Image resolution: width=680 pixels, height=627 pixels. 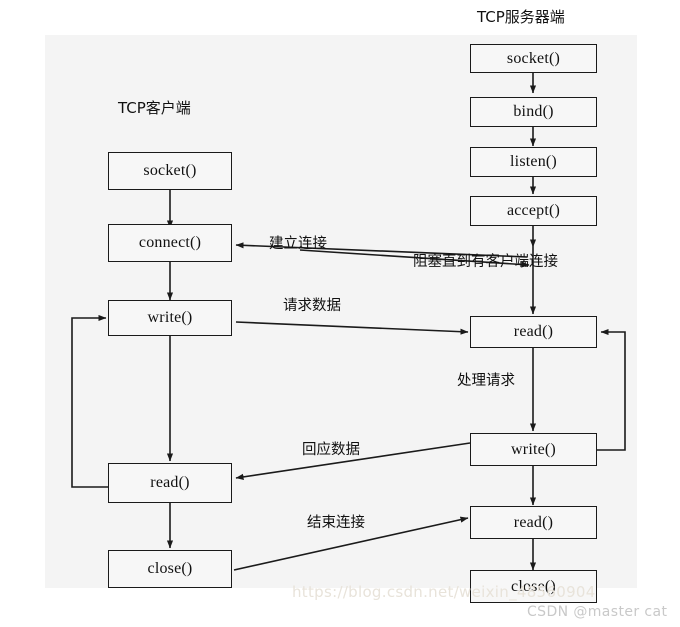 I want to click on edge-label-establish-connection: 建立连接, so click(x=298, y=244).